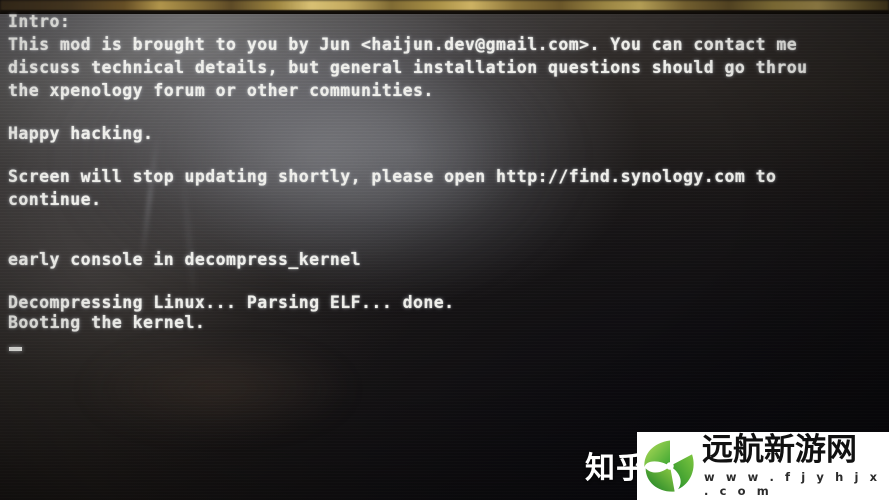 The image size is (889, 500). Describe the element at coordinates (669, 466) in the screenshot. I see `leaf-logo-icon` at that location.